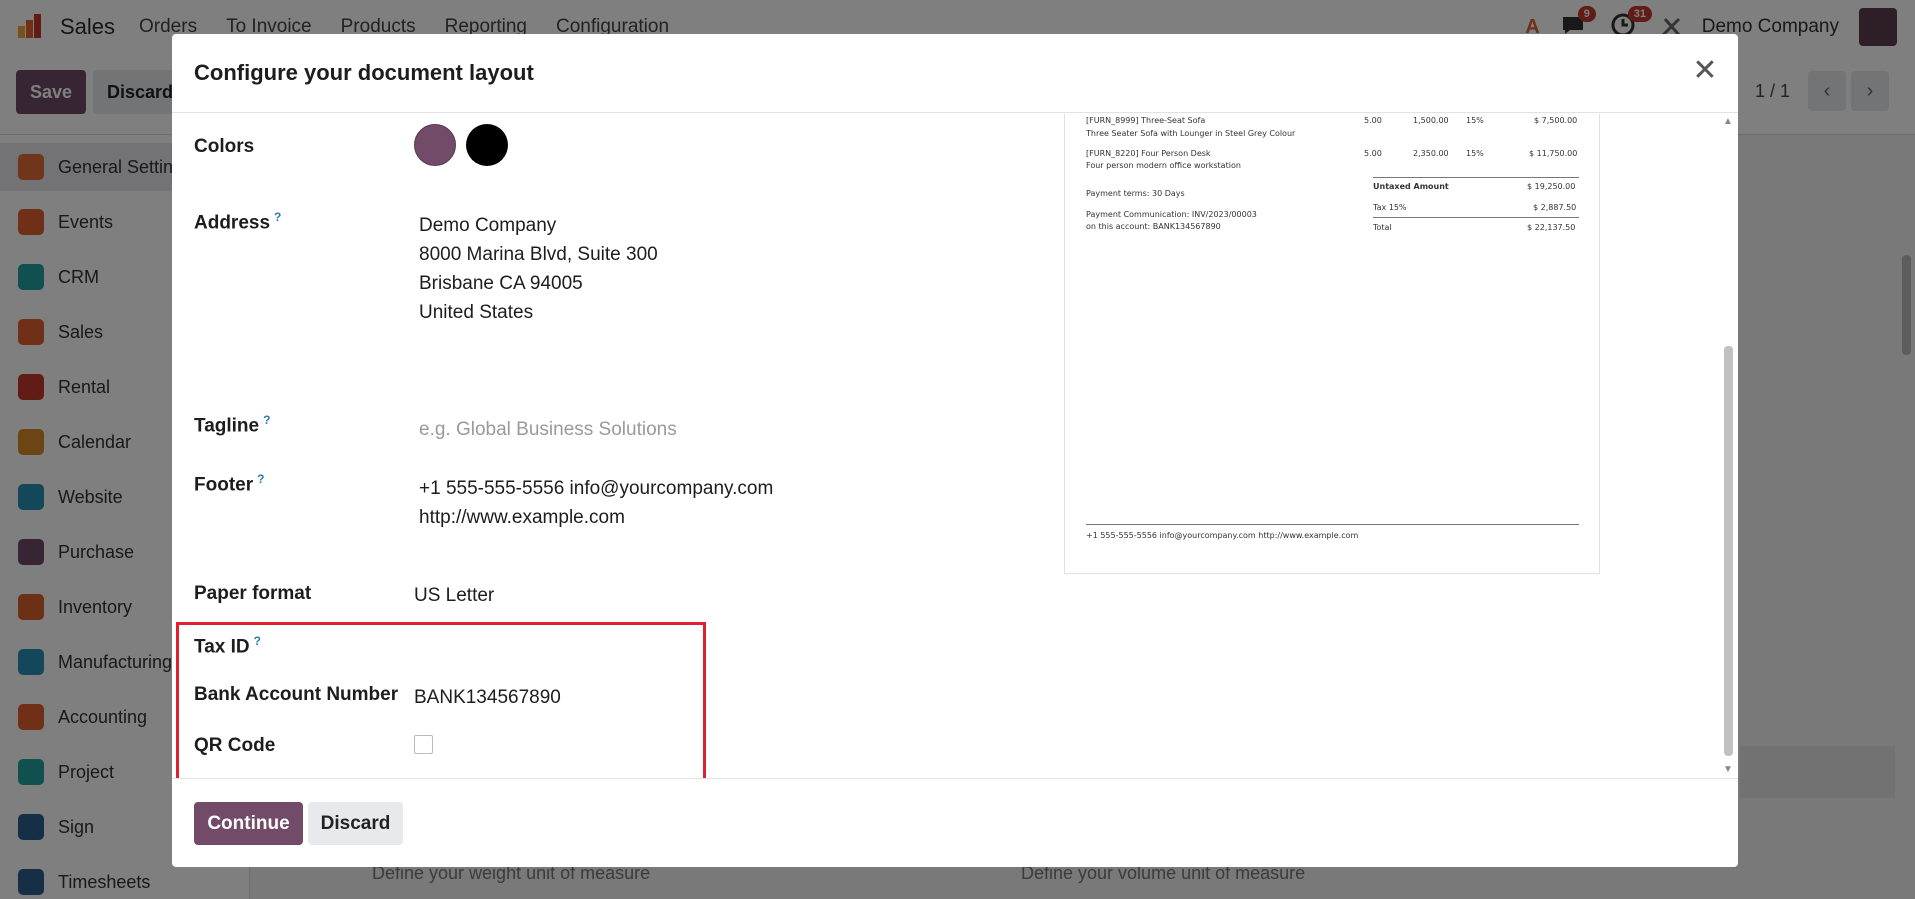 This screenshot has height=899, width=1915. Describe the element at coordinates (501, 283) in the screenshot. I see `address-line: Brisbane CA 94005` at that location.